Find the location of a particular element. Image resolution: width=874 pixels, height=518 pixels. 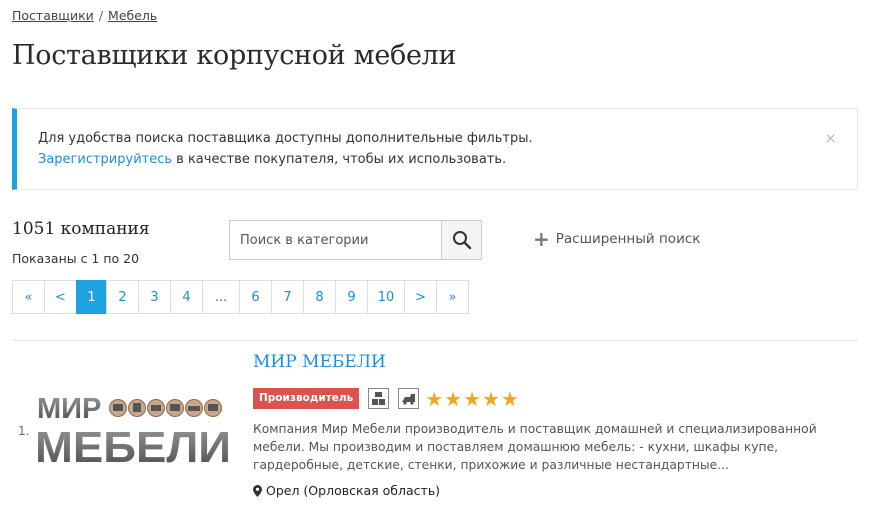

search-input is located at coordinates (336, 240).